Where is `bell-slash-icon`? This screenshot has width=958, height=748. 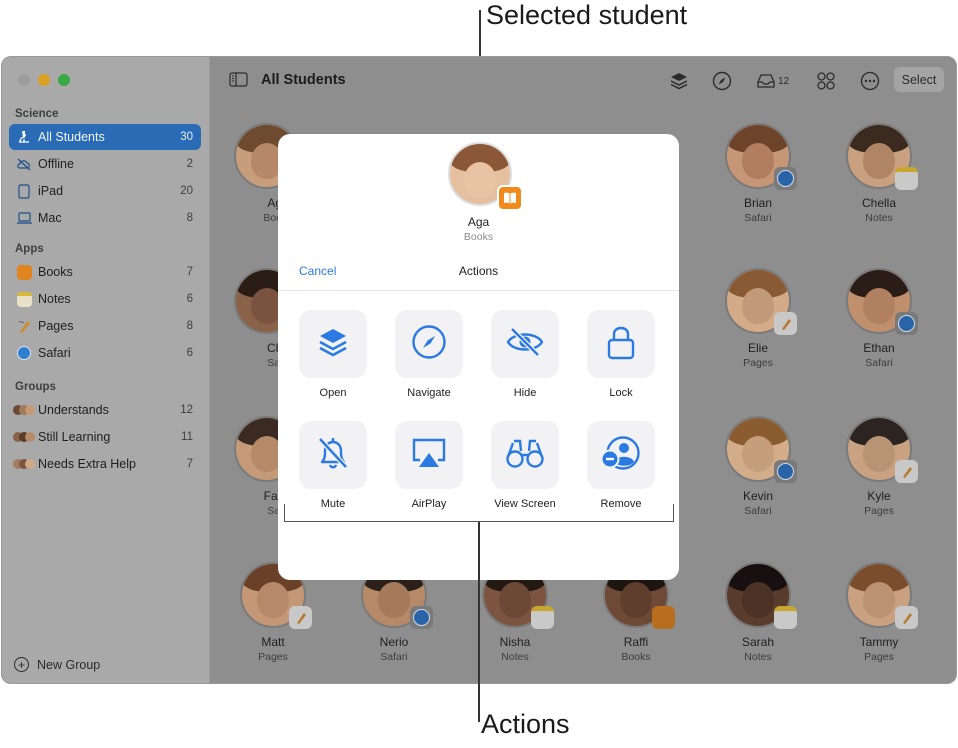
bell-slash-icon is located at coordinates (333, 455).